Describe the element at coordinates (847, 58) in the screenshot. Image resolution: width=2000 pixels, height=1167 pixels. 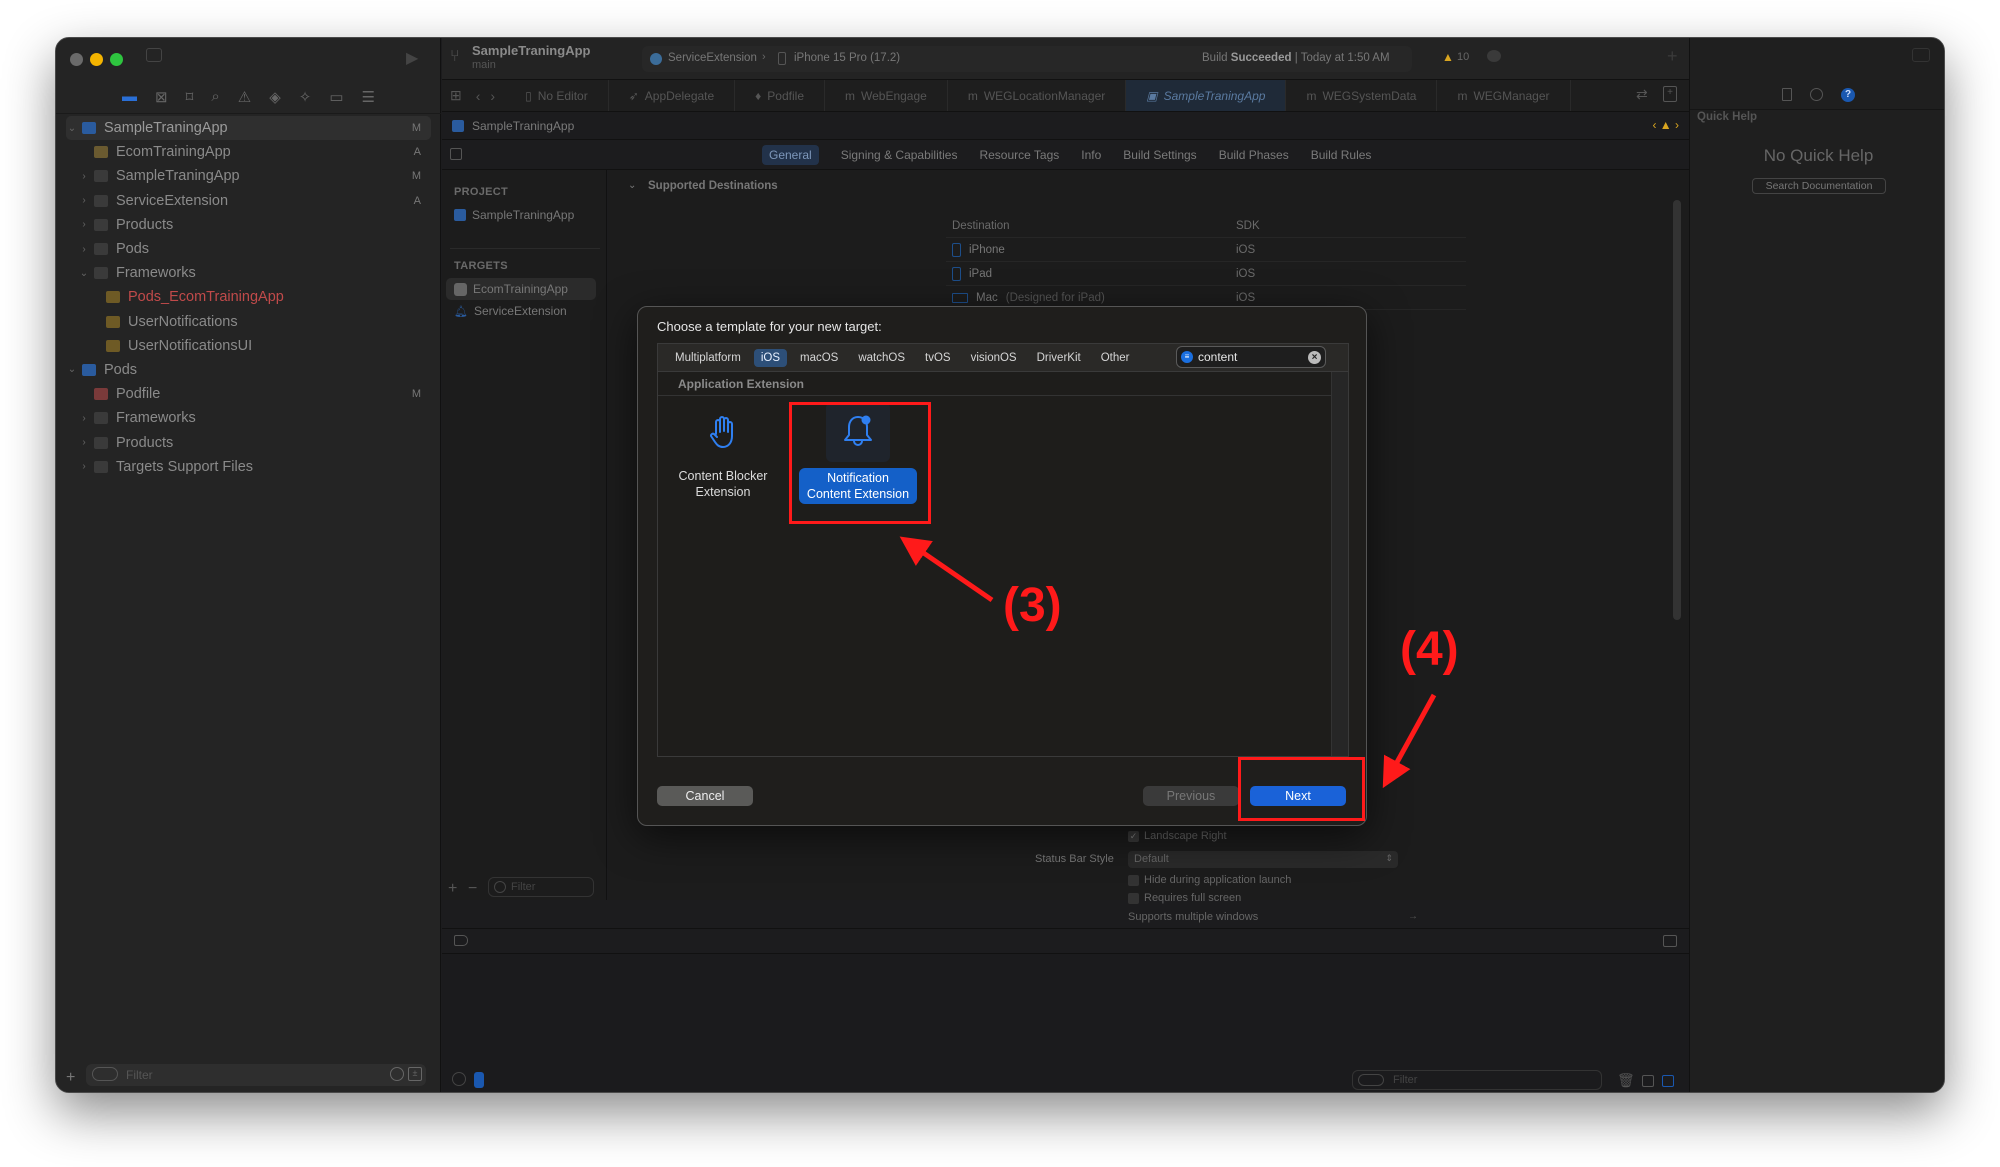
I see `device-selector: iPhone 15 Pro (17.2)` at that location.